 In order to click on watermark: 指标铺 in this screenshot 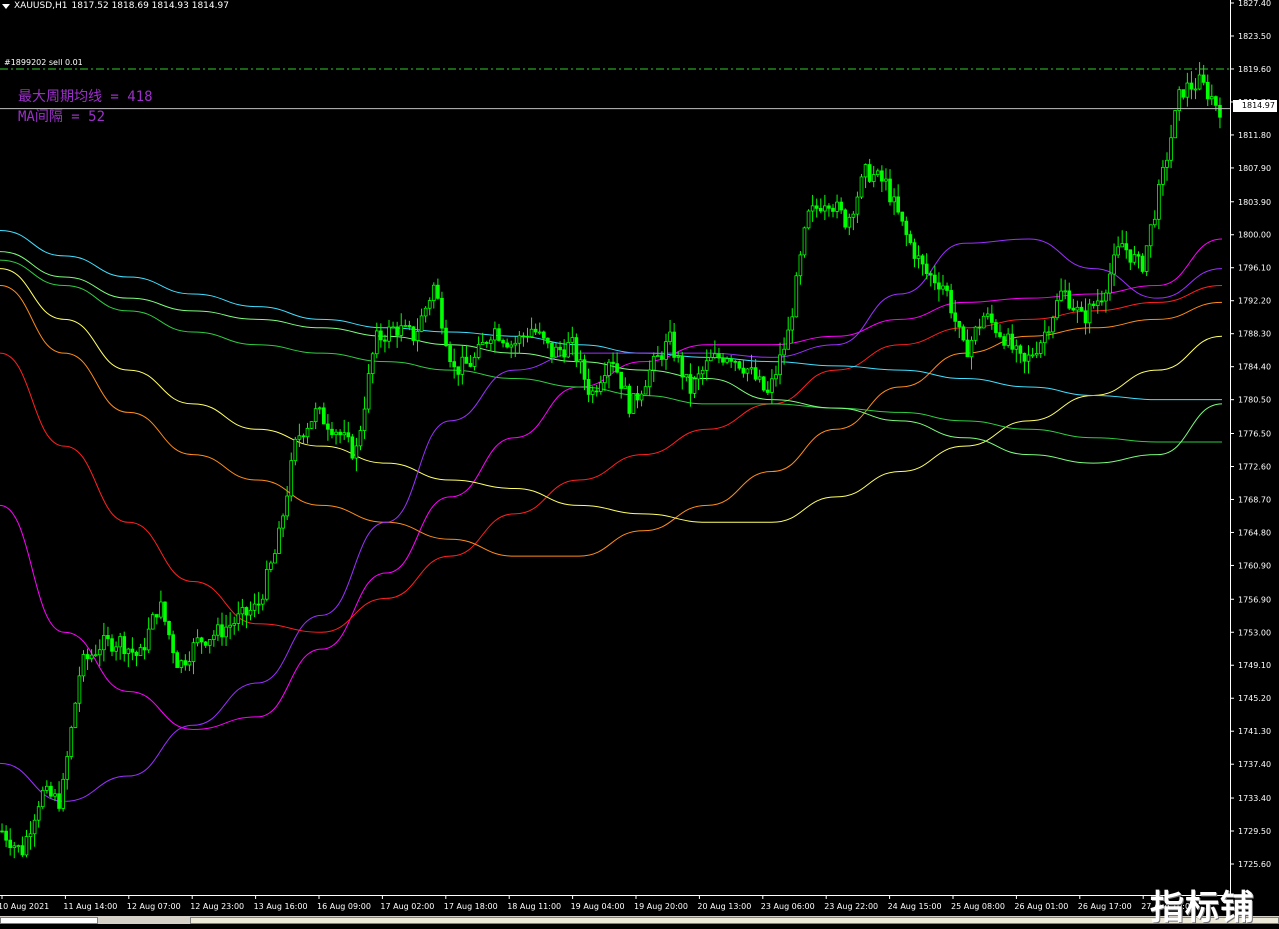, I will do `click(1202, 908)`.